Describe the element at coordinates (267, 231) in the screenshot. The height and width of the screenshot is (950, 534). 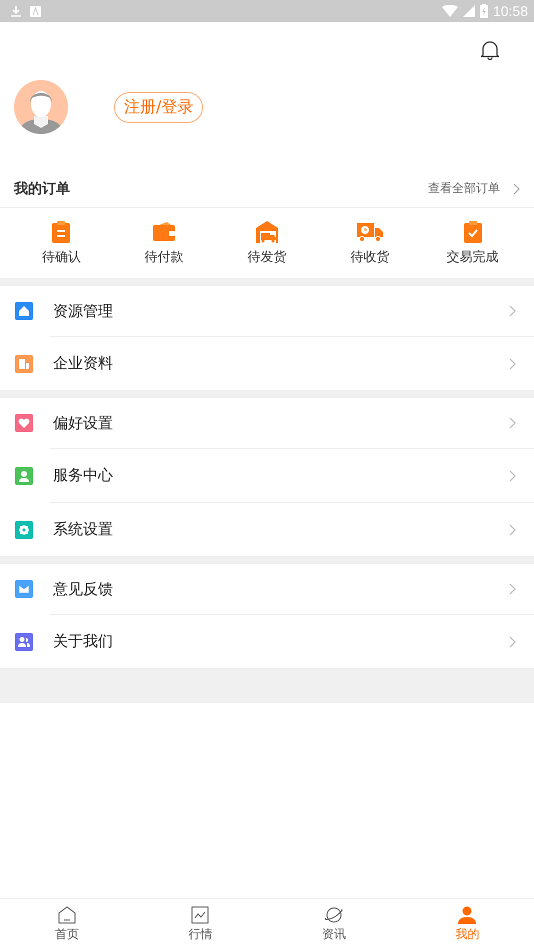
I see `warehouse-truck-icon` at that location.